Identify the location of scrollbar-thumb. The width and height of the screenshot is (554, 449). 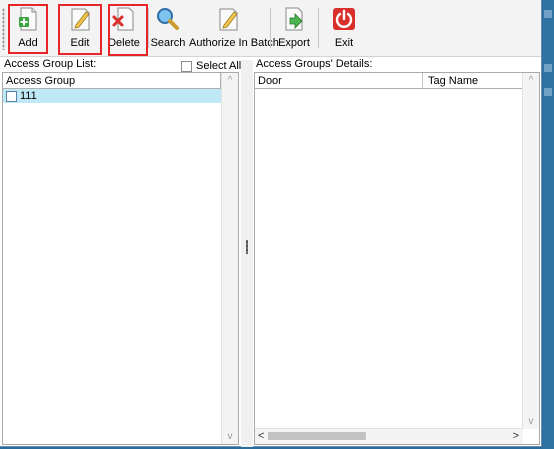
(317, 436).